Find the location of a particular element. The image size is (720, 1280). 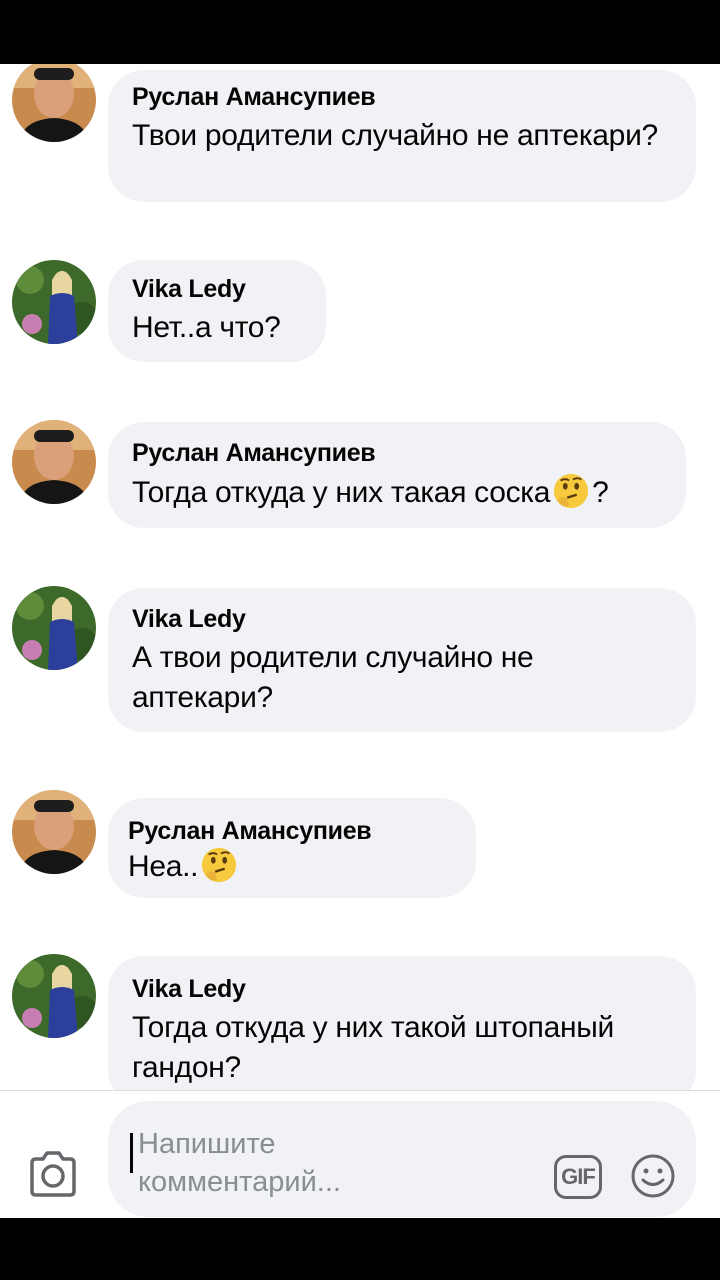

comment-text: А твои родители случайно не аптекари? is located at coordinates (333, 677).